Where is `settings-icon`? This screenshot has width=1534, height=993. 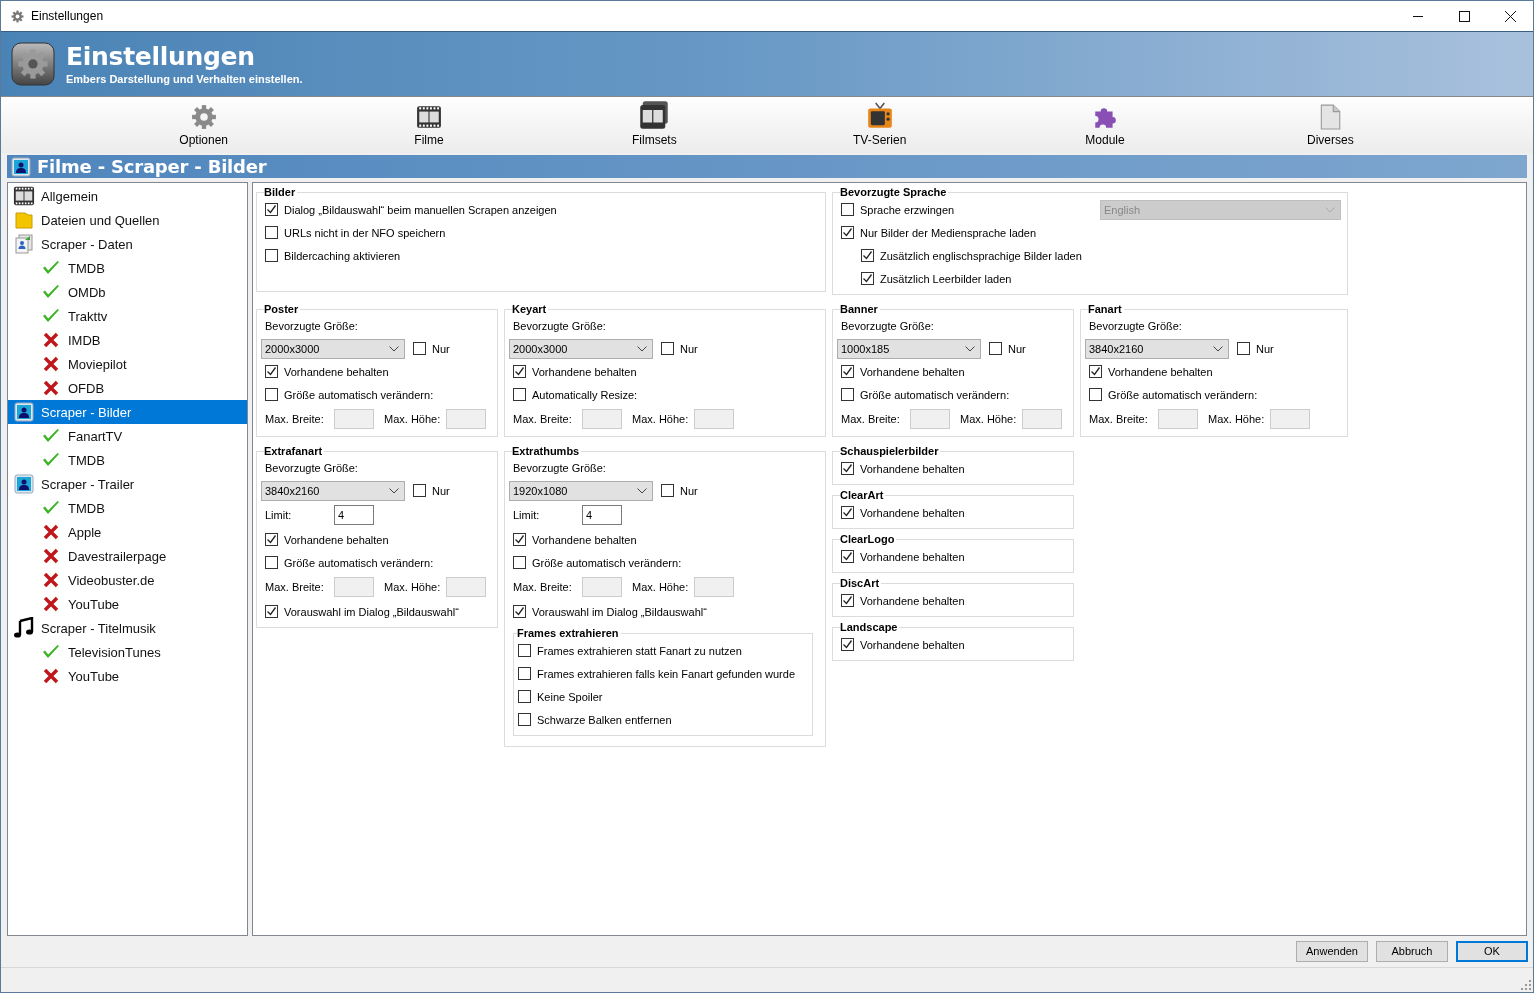
settings-icon is located at coordinates (17, 16).